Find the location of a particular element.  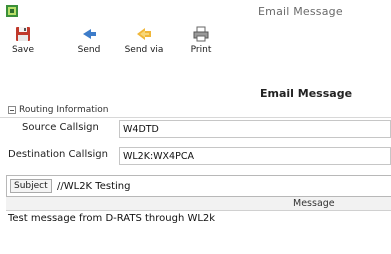

print-label: Print is located at coordinates (201, 50).